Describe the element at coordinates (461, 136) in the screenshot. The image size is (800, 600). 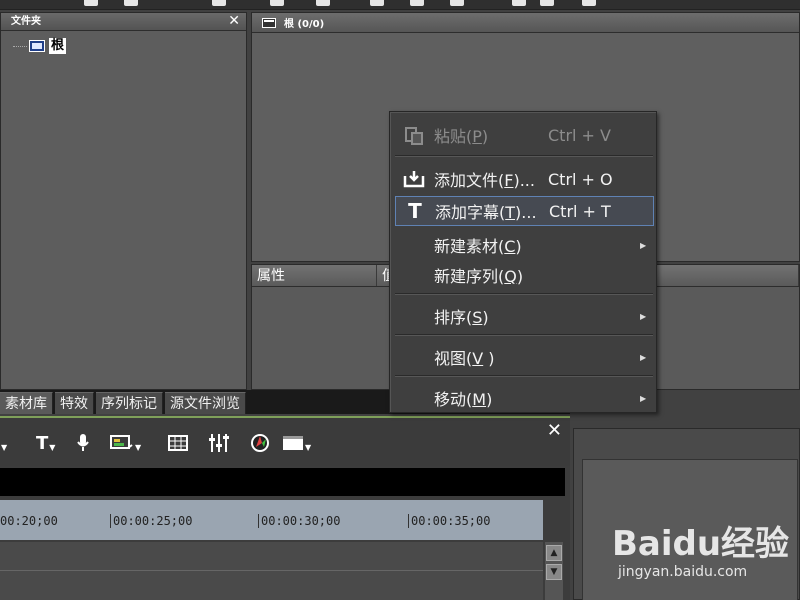
I see `menu-item-label: 粘贴(P)` at that location.